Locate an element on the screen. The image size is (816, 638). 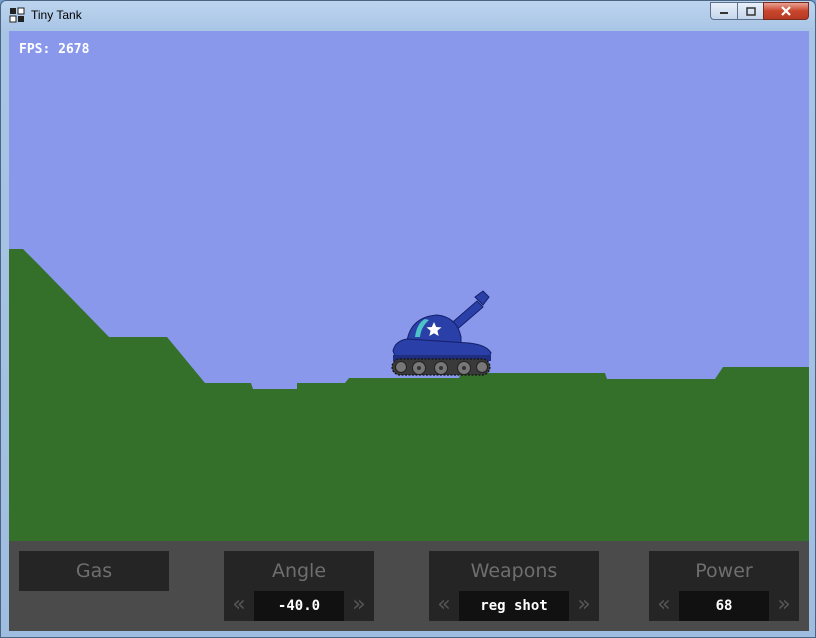
weapon-prev-button: « is located at coordinates (444, 606).